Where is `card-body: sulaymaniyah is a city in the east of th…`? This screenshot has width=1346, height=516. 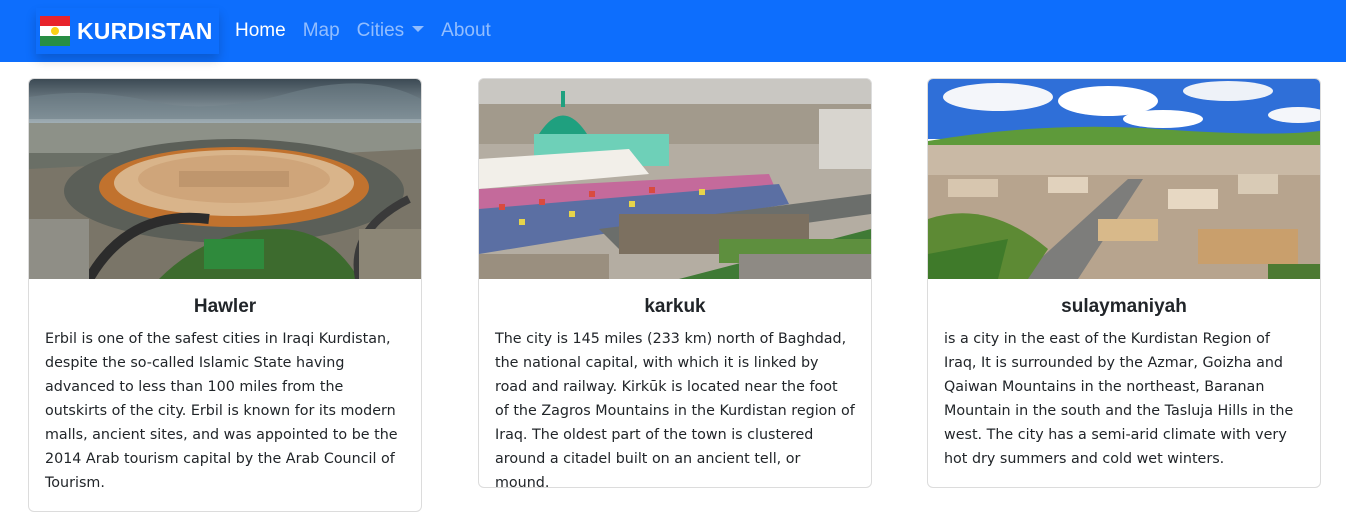
card-body: sulaymaniyah is a city in the east of th… is located at coordinates (1124, 383).